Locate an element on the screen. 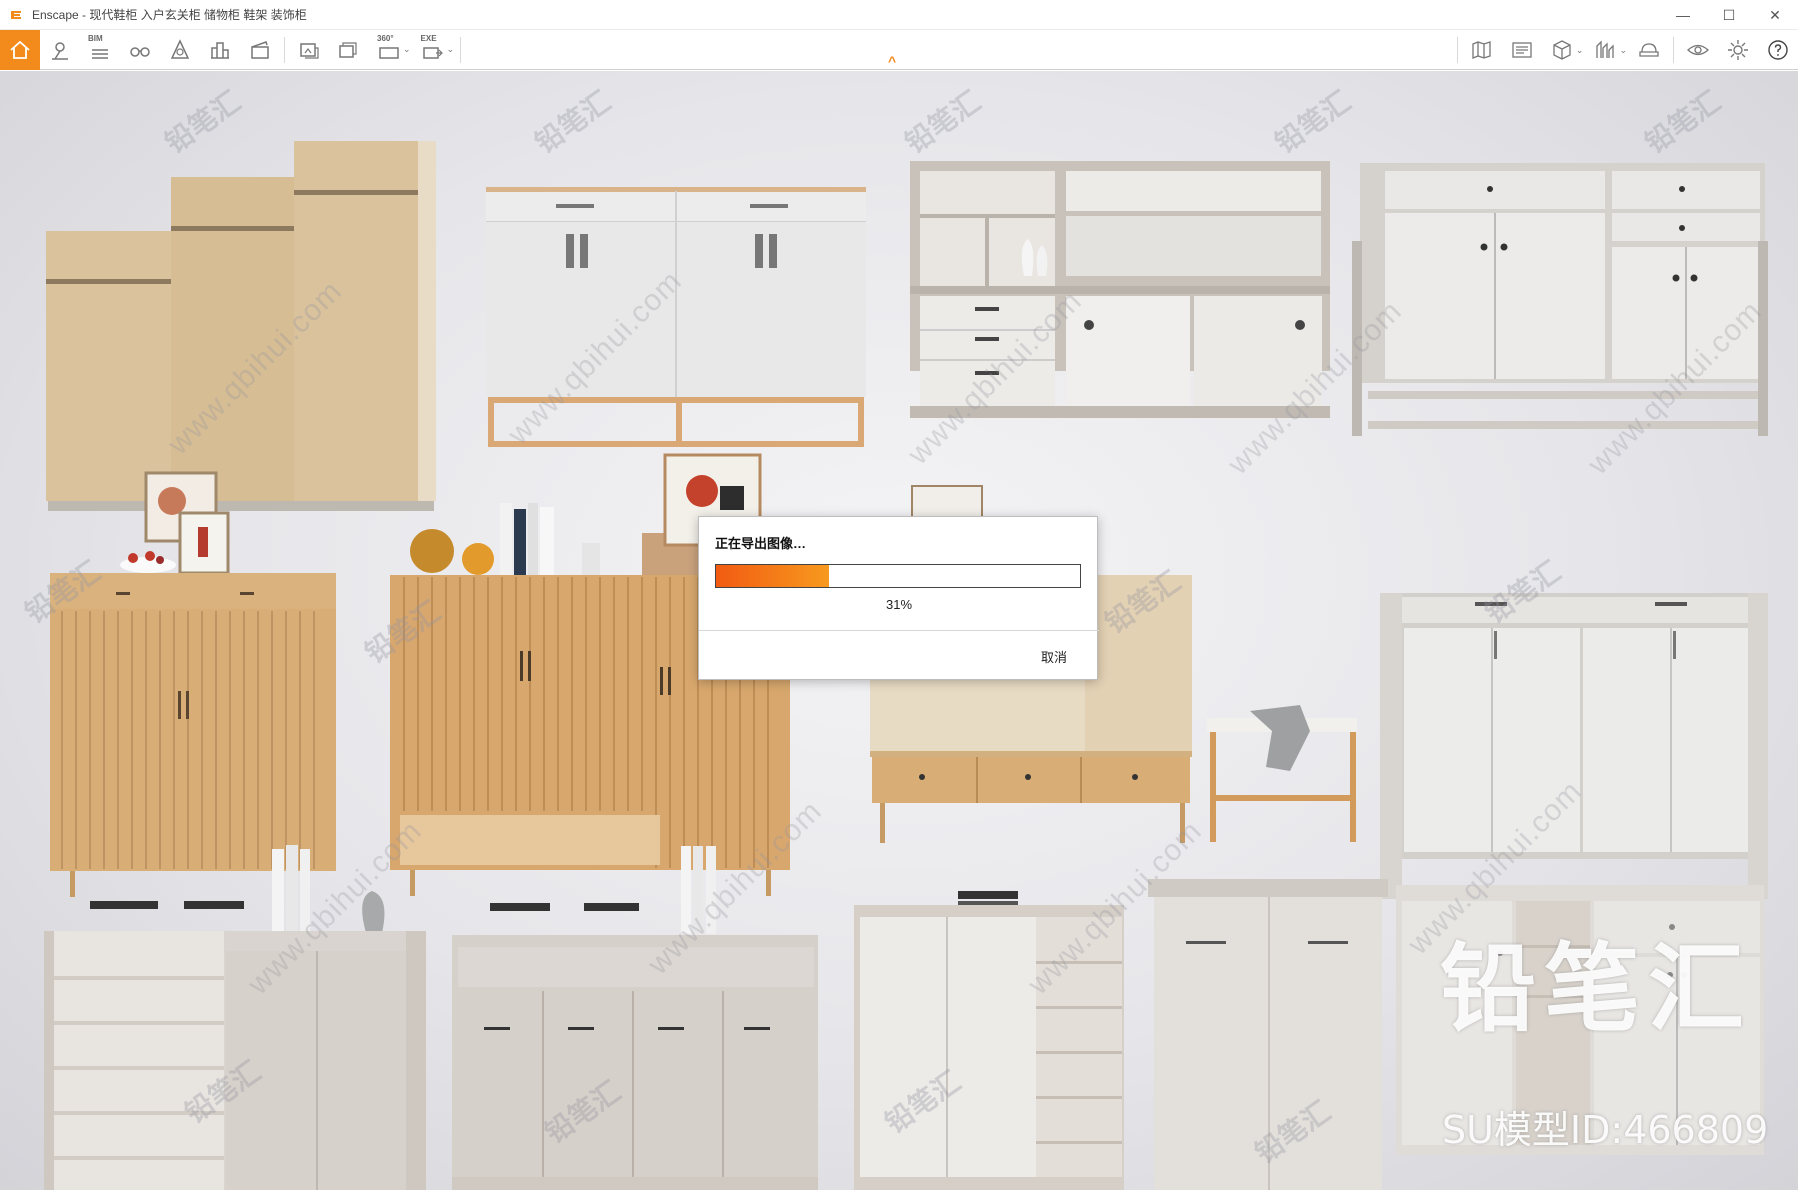 Image resolution: width=1798 pixels, height=1190 pixels. cabinet-stepped-wood is located at coordinates (241, 326).